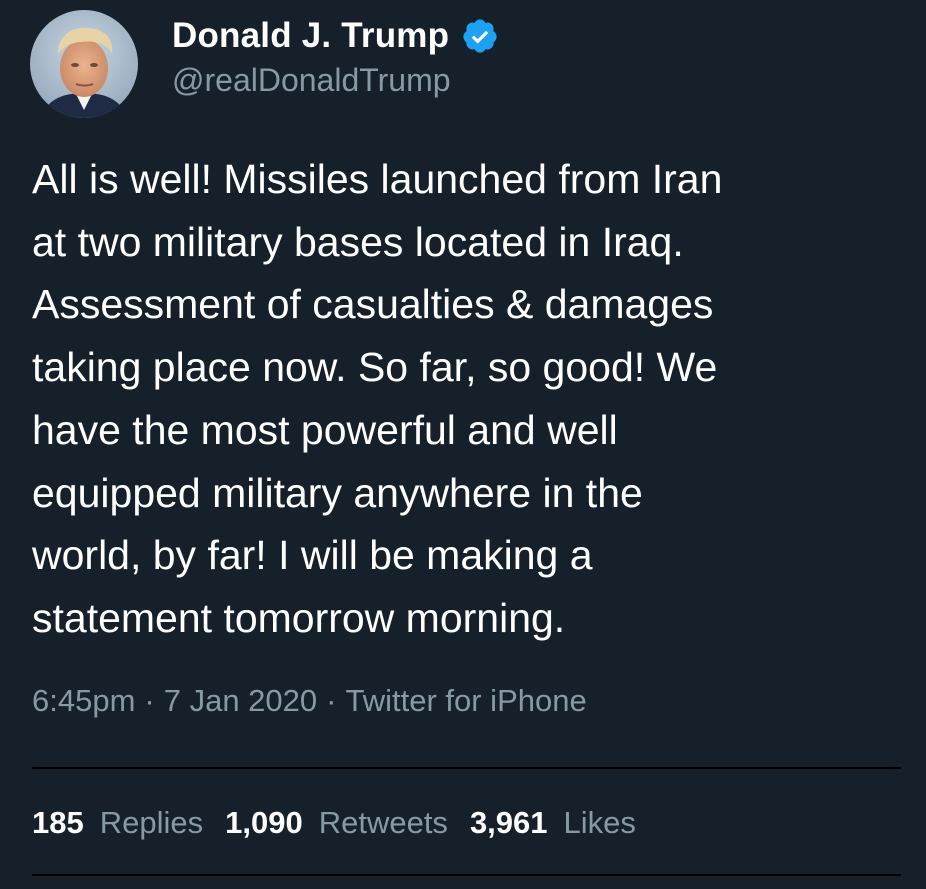  Describe the element at coordinates (312, 555) in the screenshot. I see `tweet-text-line: world, by far! I will be making a` at that location.